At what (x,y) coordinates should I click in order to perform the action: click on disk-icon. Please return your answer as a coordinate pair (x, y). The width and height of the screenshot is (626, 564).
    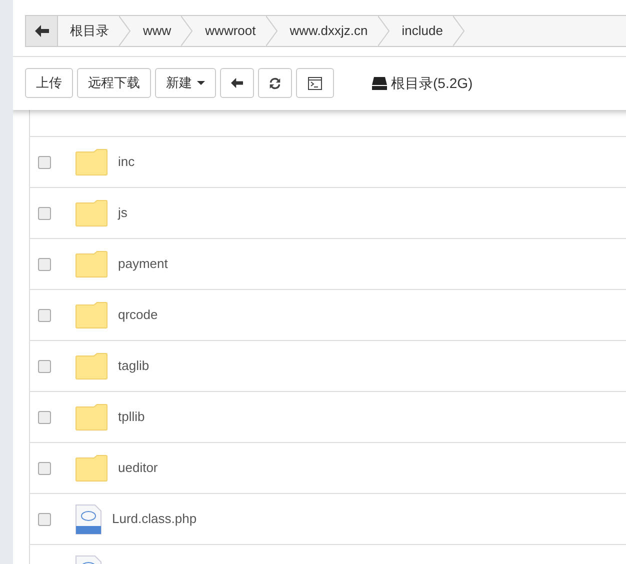
    Looking at the image, I should click on (379, 83).